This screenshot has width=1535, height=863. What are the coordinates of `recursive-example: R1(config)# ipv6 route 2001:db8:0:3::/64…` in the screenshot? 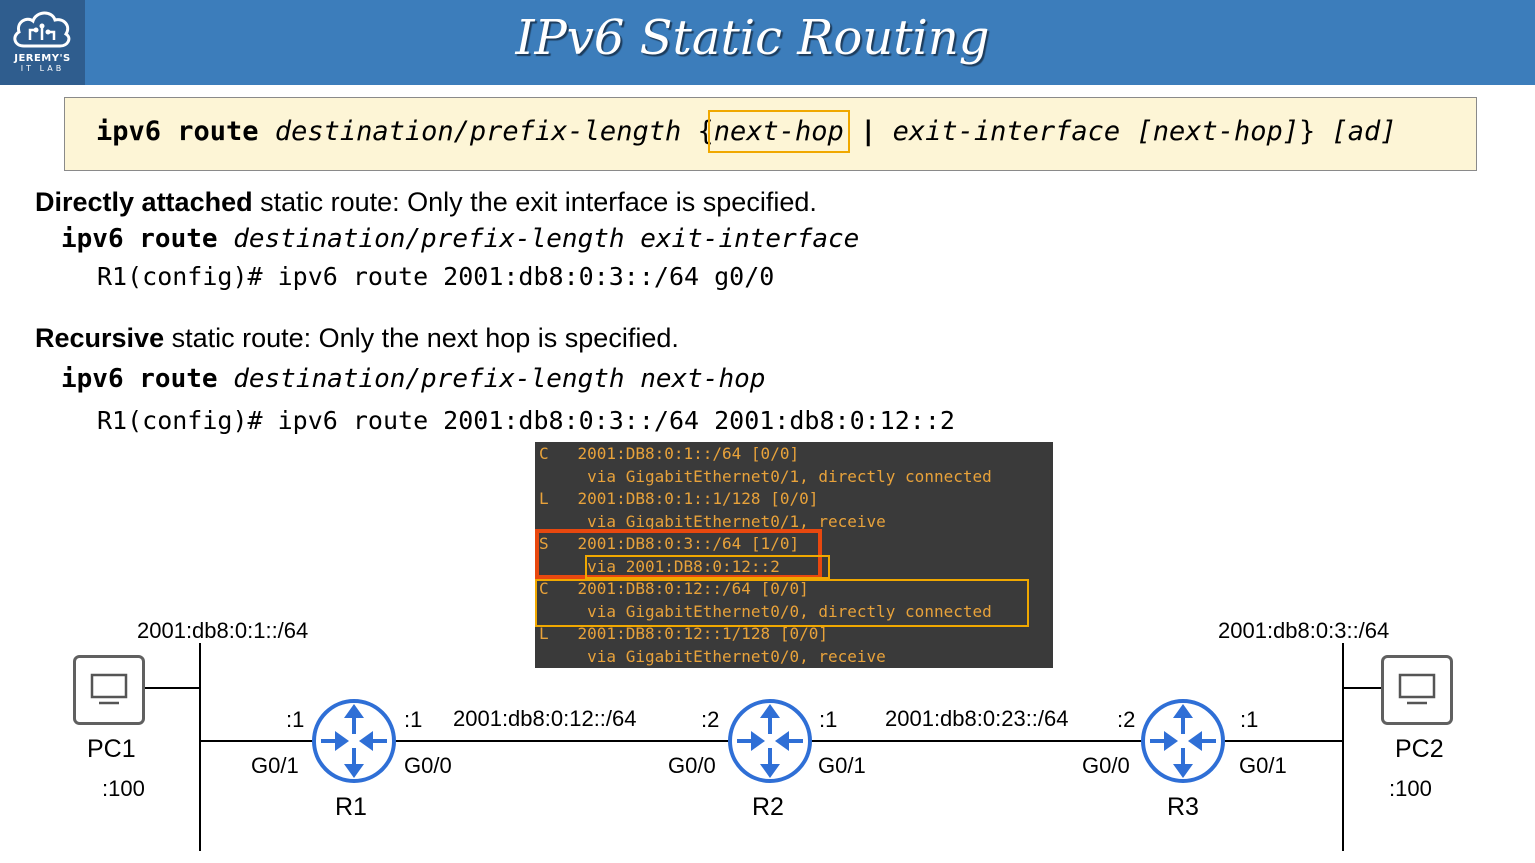 It's located at (526, 420).